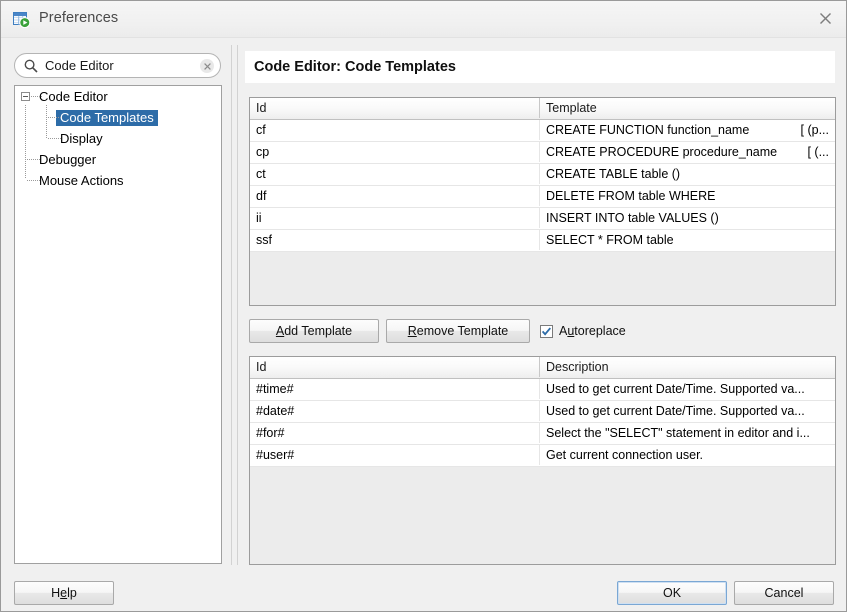 The width and height of the screenshot is (847, 612). I want to click on search-icon, so click(31, 66).